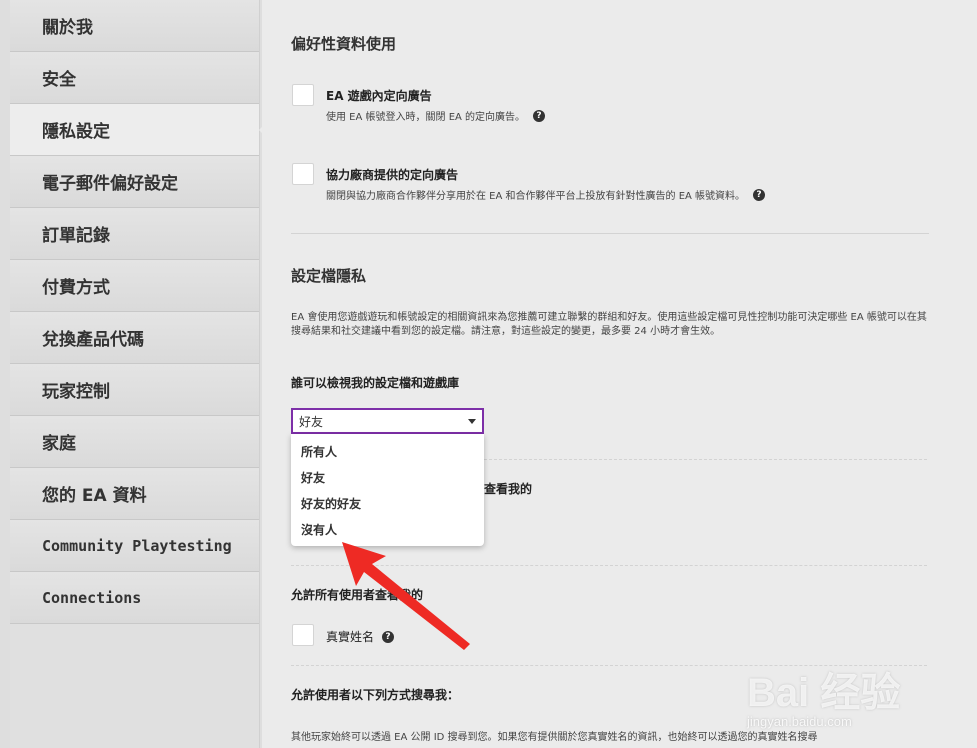 The width and height of the screenshot is (977, 748). What do you see at coordinates (134, 78) in the screenshot?
I see `sidebar-item-security: 安全` at bounding box center [134, 78].